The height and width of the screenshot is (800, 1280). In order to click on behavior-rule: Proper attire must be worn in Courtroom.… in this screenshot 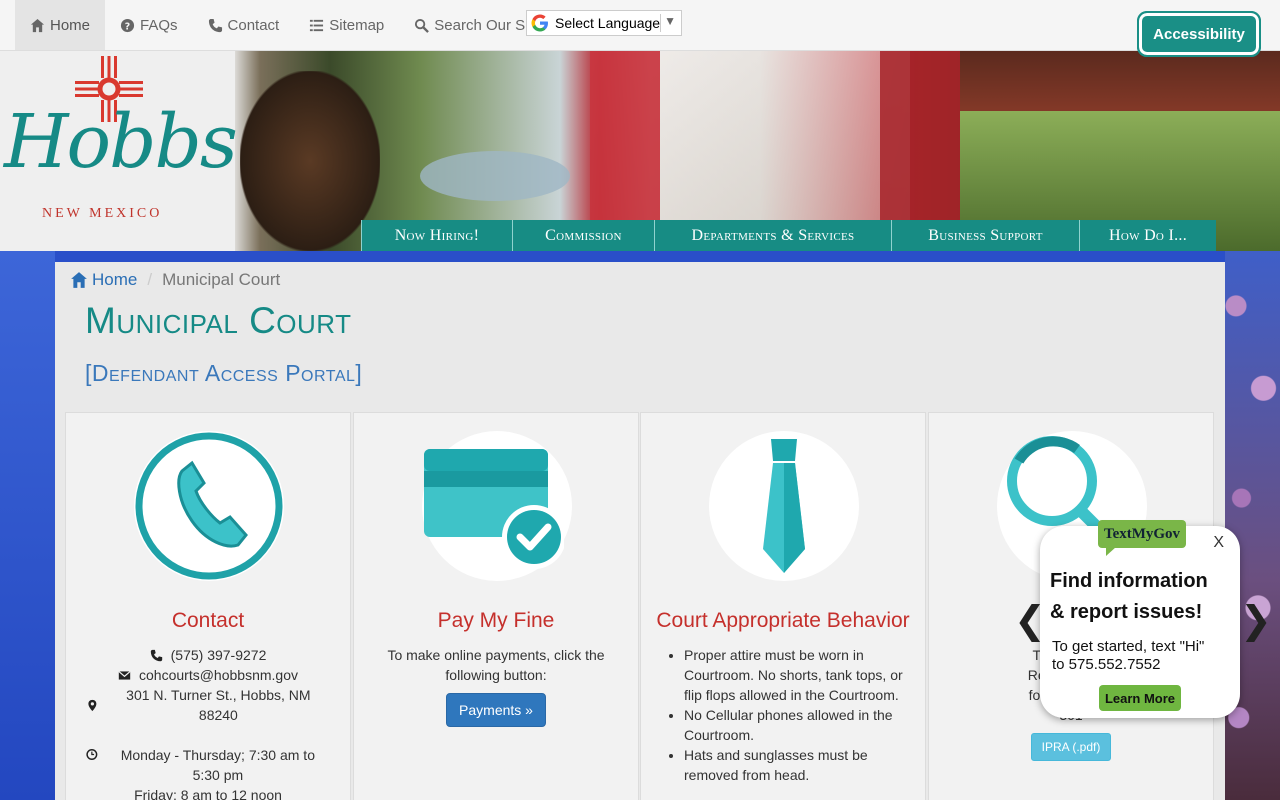, I will do `click(795, 675)`.